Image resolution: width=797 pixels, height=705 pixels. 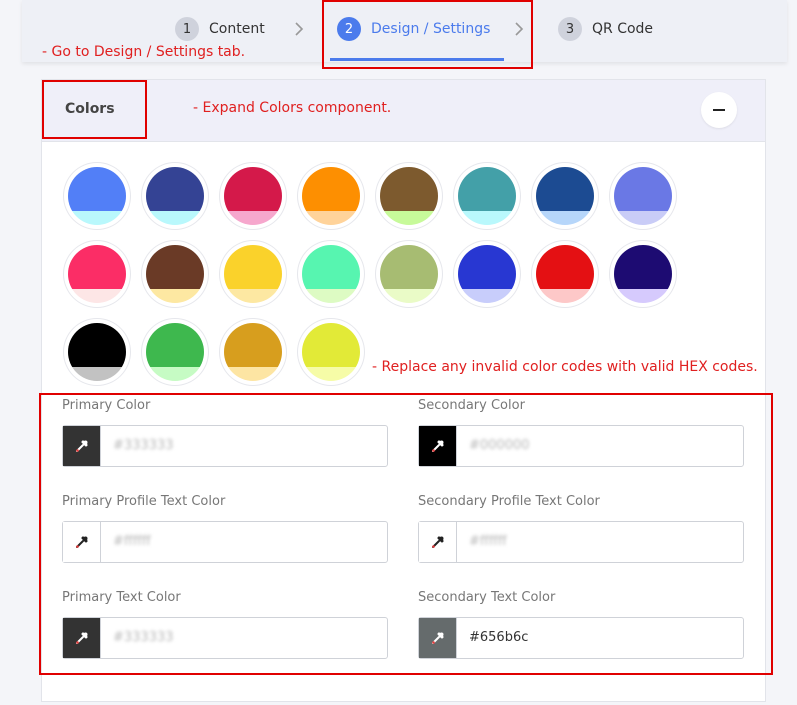 What do you see at coordinates (121, 597) in the screenshot?
I see `field-label: Primary Text Color` at bounding box center [121, 597].